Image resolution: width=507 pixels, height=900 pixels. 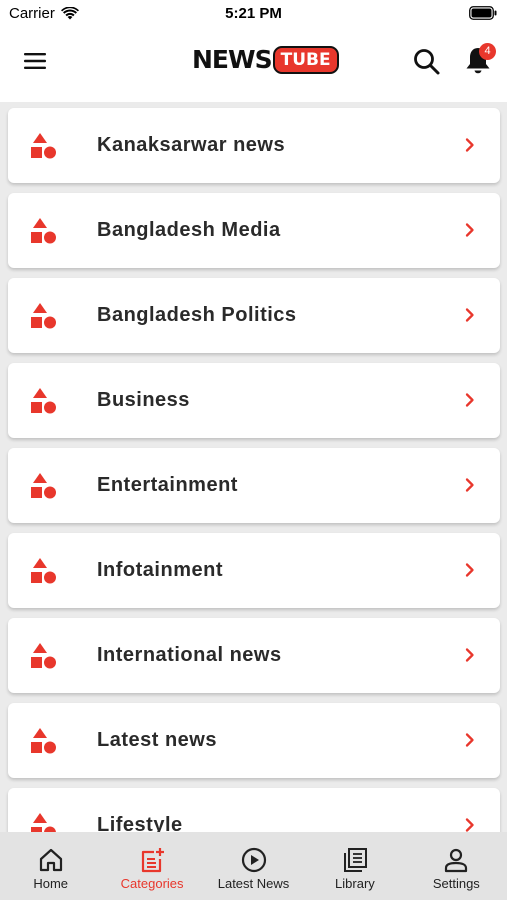 What do you see at coordinates (189, 655) in the screenshot?
I see `category-label: International news` at bounding box center [189, 655].